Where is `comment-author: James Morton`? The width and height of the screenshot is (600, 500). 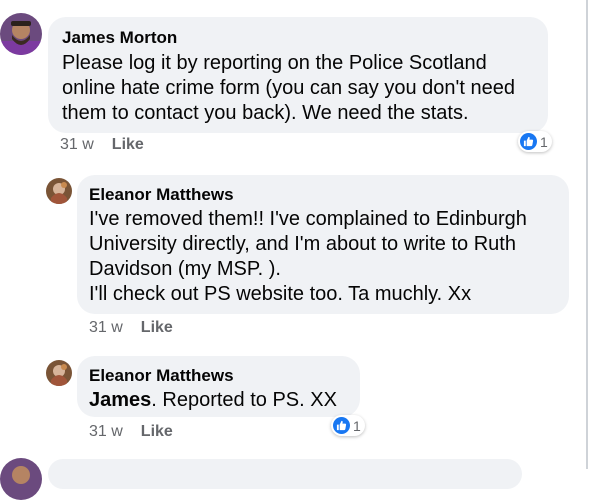 comment-author: James Morton is located at coordinates (298, 38).